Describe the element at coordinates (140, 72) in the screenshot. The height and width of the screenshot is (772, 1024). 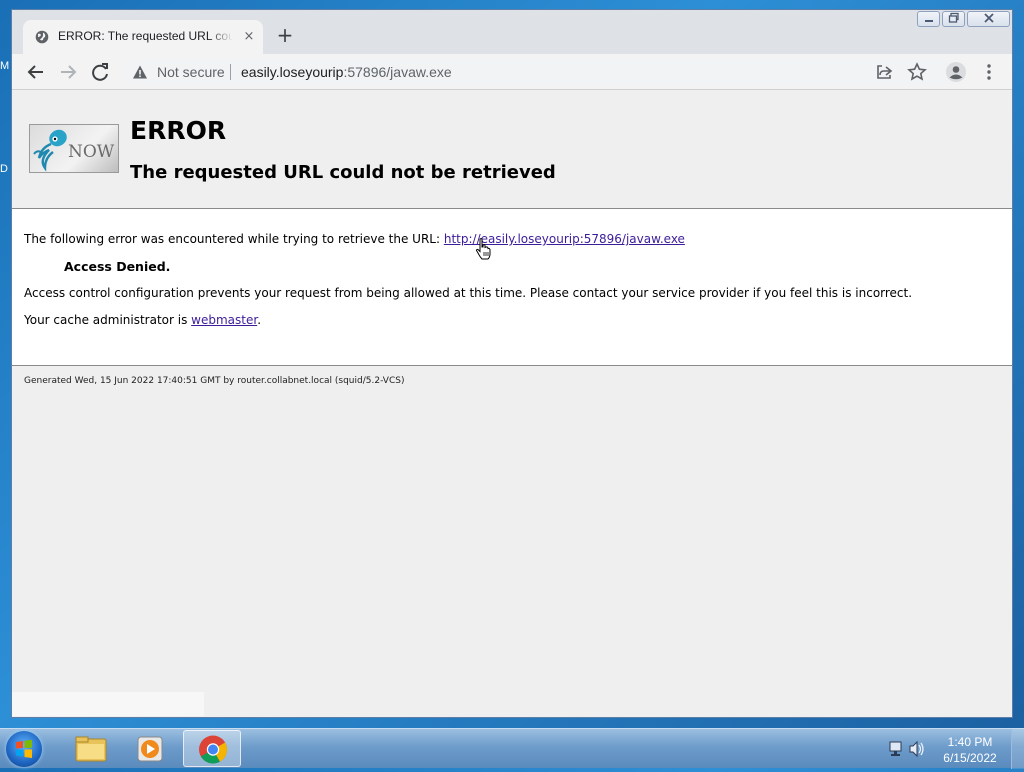
I see `warning-icon` at that location.